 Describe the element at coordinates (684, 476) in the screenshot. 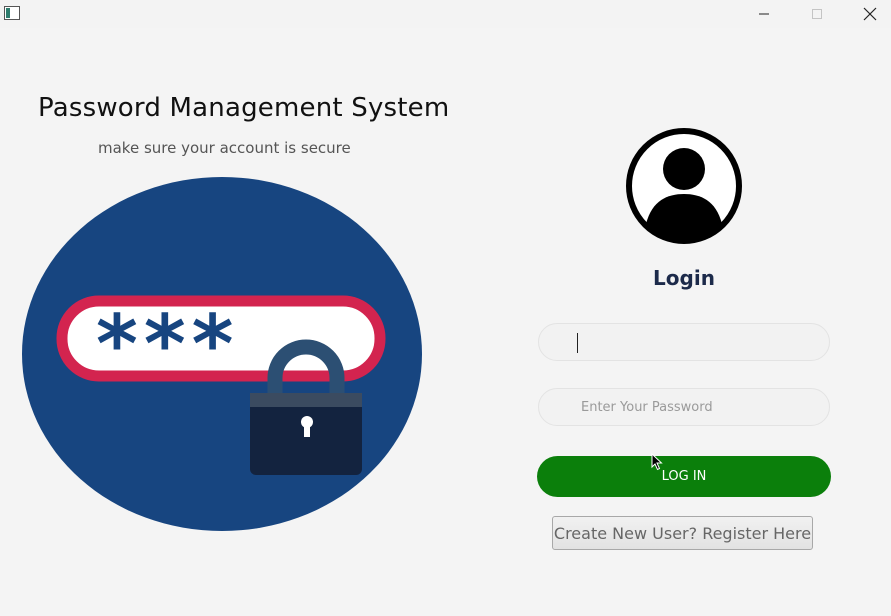

I see `login-button: LOG IN` at that location.